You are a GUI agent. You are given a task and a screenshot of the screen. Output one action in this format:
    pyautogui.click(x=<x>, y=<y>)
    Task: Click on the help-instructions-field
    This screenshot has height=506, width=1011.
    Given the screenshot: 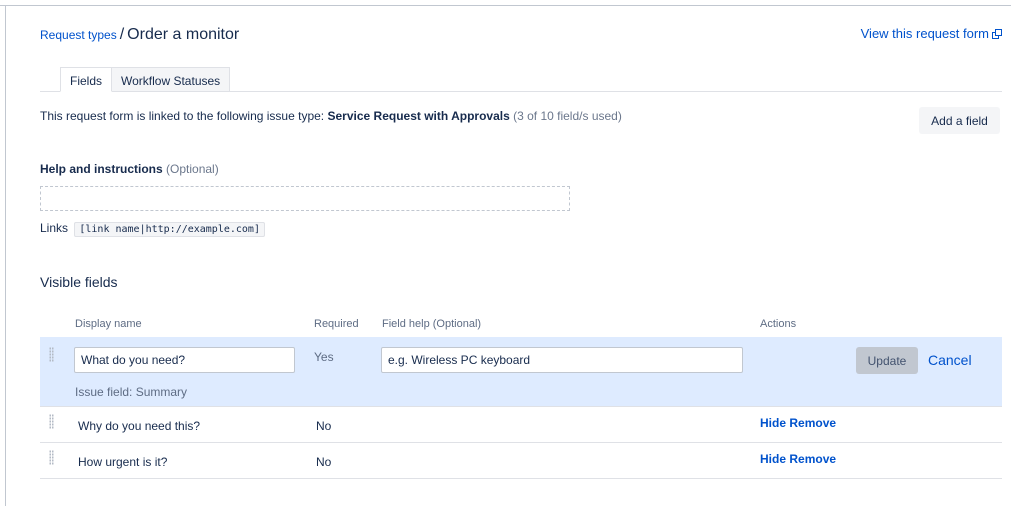 What is the action you would take?
    pyautogui.click(x=305, y=198)
    